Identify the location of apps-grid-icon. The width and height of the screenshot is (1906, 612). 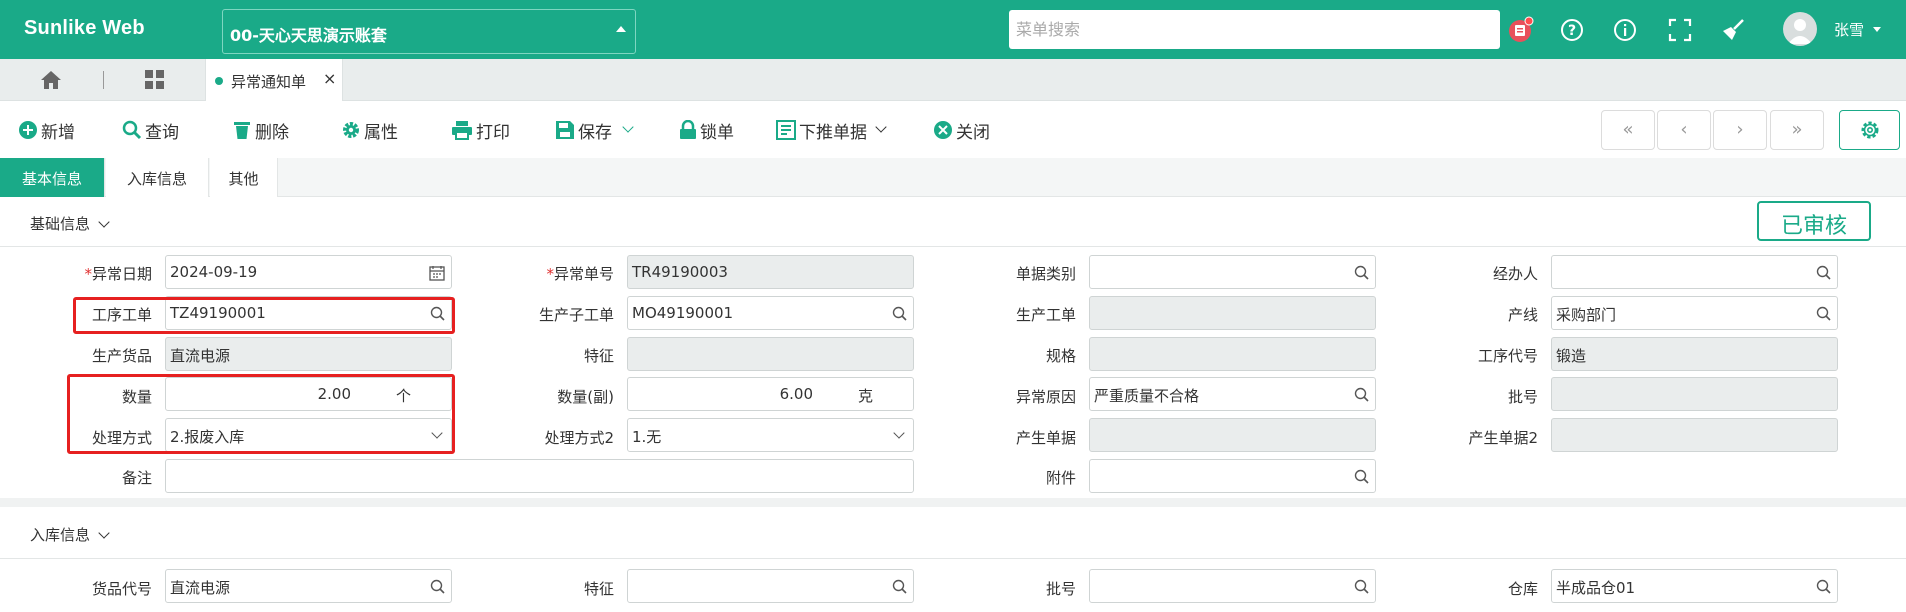
(154, 79).